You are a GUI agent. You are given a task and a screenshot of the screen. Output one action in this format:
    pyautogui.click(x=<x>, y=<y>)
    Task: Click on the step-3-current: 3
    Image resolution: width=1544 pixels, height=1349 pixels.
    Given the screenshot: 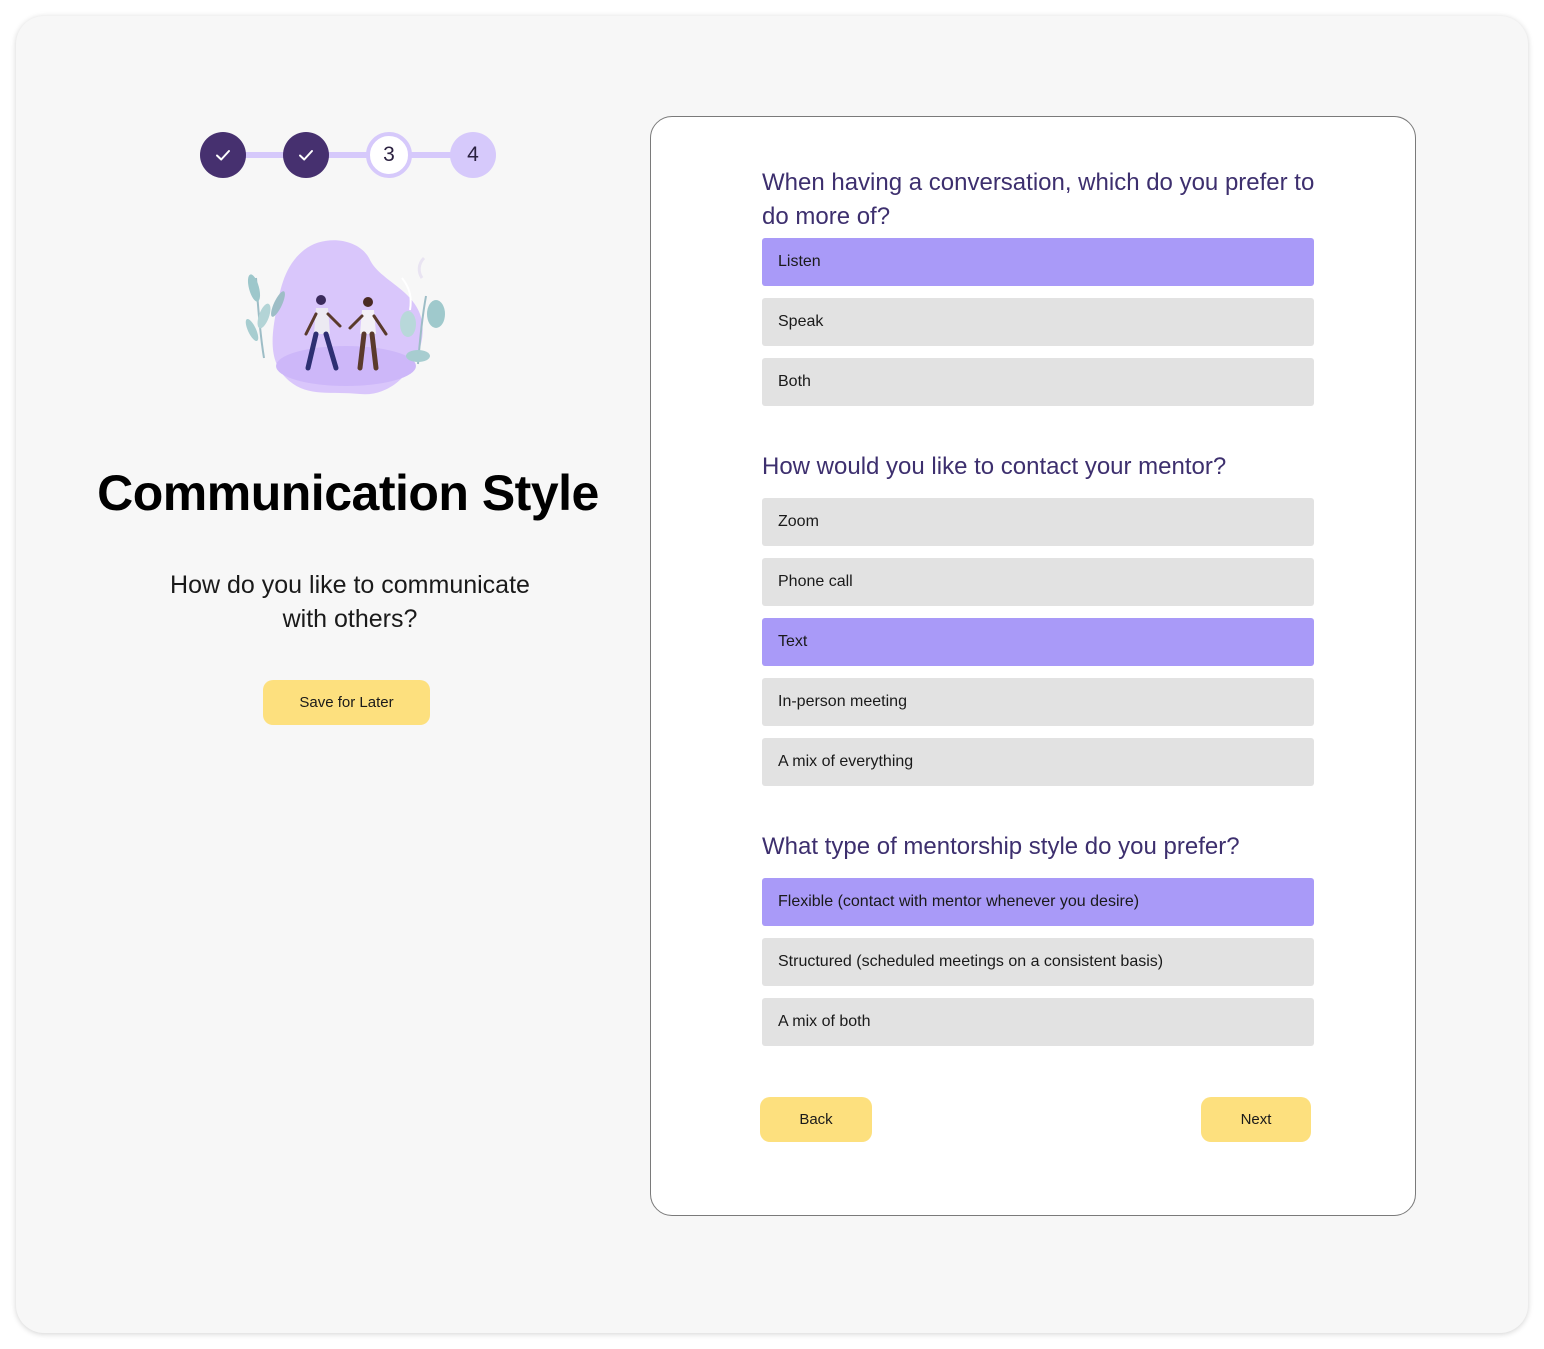 What is the action you would take?
    pyautogui.click(x=389, y=155)
    